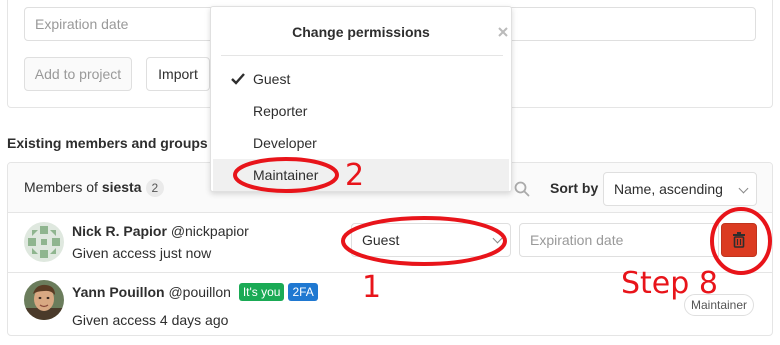 This screenshot has height=345, width=780. What do you see at coordinates (285, 143) in the screenshot?
I see `permission-option-label: Developer` at bounding box center [285, 143].